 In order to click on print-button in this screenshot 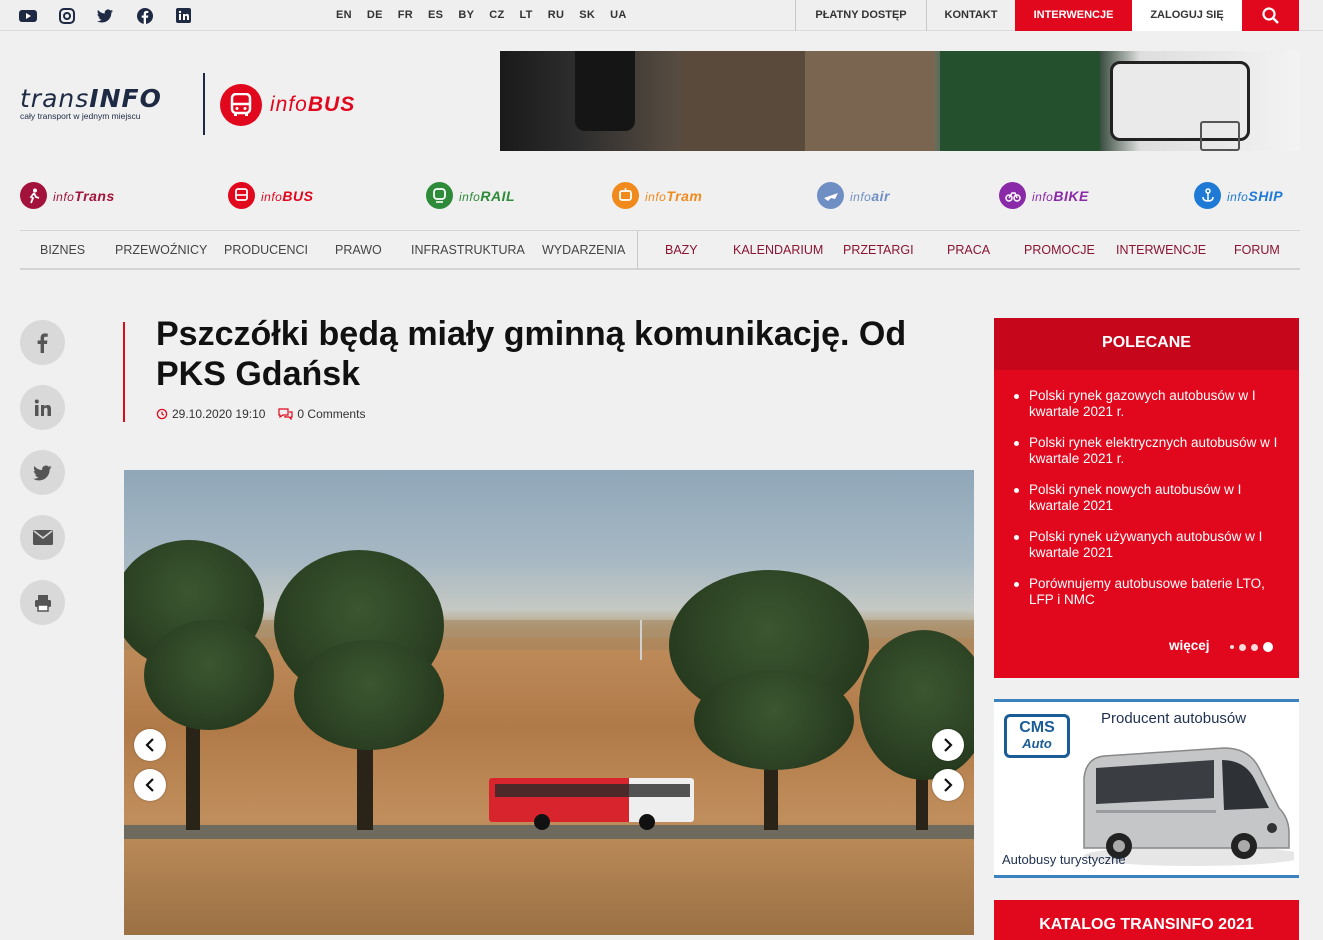, I will do `click(42, 602)`.